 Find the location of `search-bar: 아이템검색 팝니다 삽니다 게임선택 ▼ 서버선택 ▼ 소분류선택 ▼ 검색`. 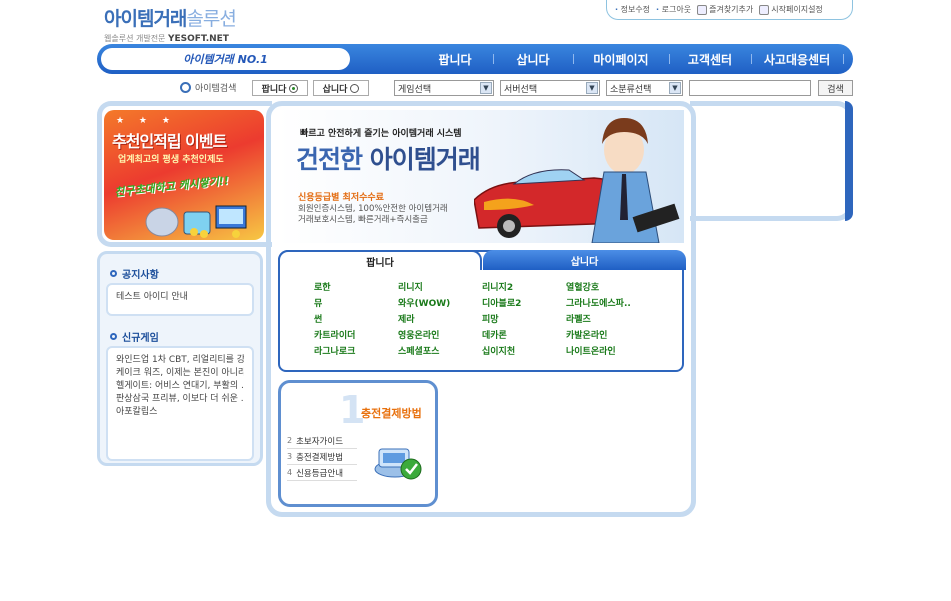

search-bar: 아이템검색 팝니다 삽니다 게임선택 ▼ 서버선택 ▼ 소분류선택 ▼ 검색 is located at coordinates (475, 88).